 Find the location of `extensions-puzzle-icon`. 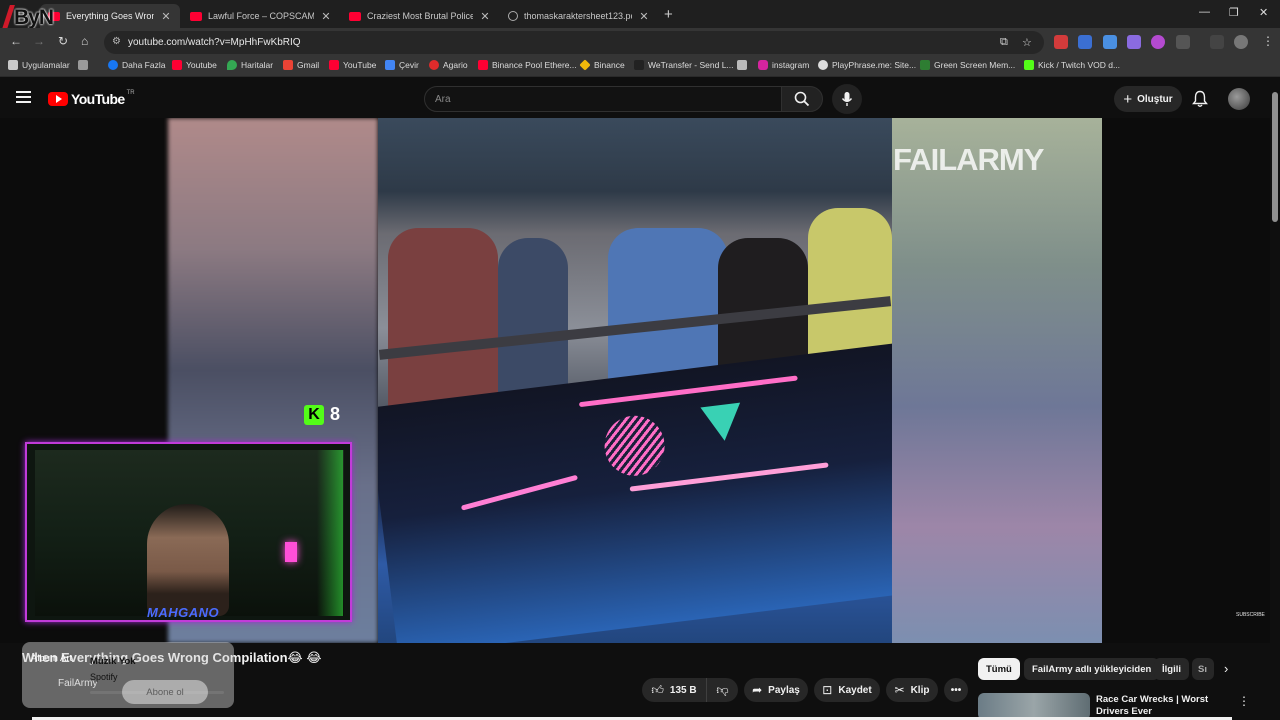

extensions-puzzle-icon is located at coordinates (1183, 42).